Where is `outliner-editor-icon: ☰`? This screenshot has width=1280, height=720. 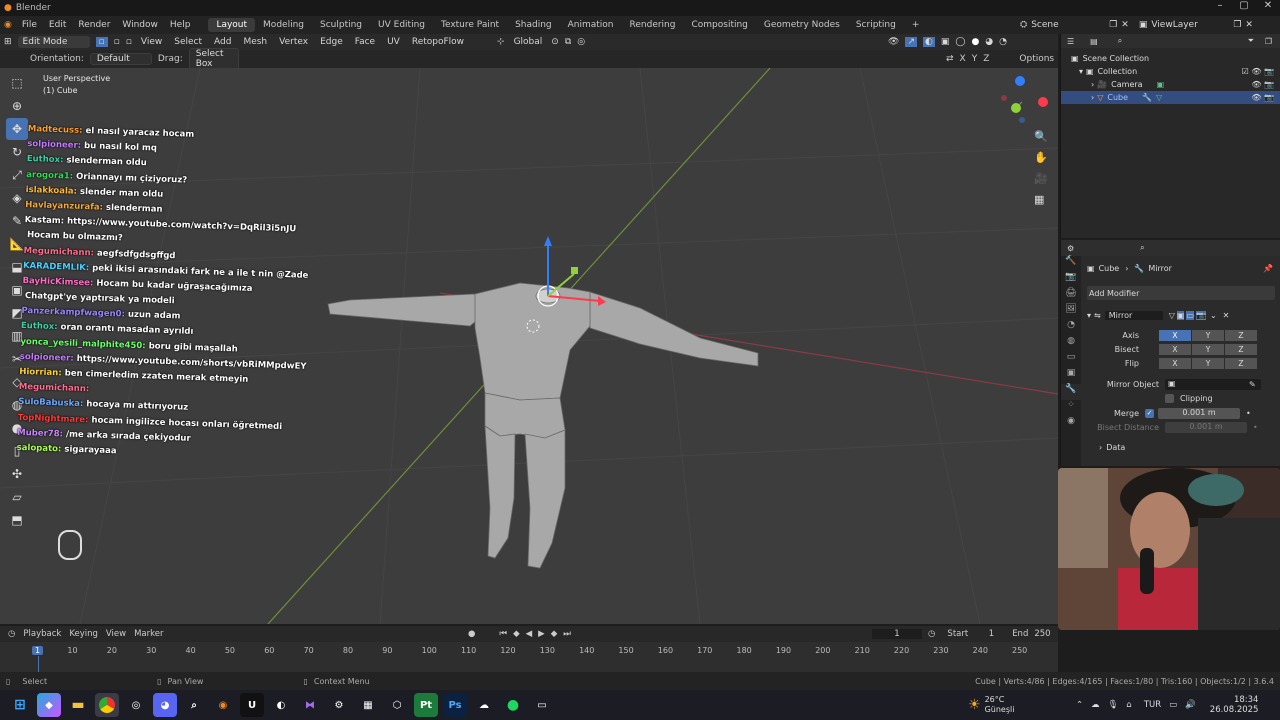
outliner-editor-icon: ☰ is located at coordinates (1070, 41).